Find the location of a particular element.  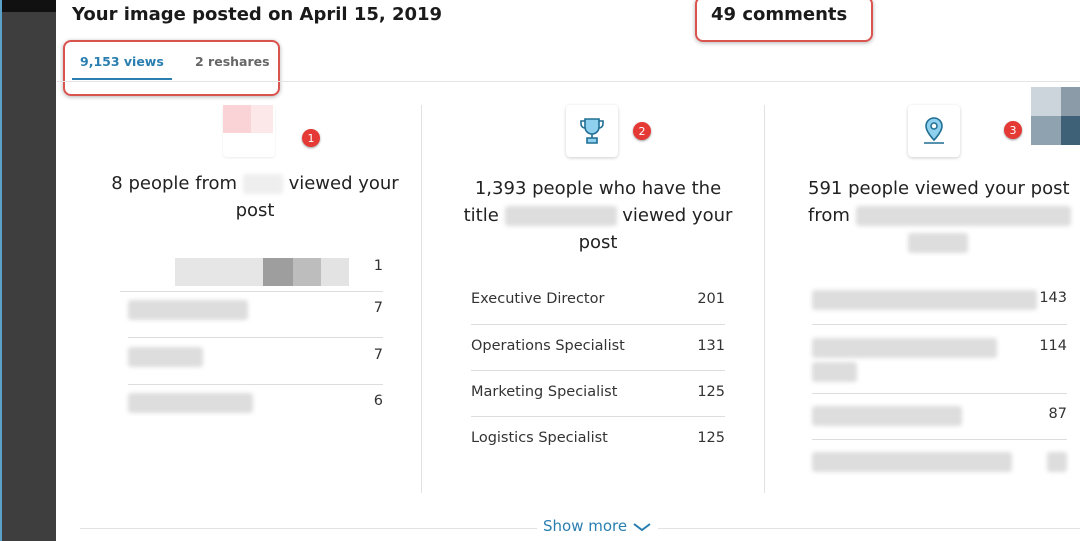

card-heading: 8 people from viewed your post is located at coordinates (255, 197).